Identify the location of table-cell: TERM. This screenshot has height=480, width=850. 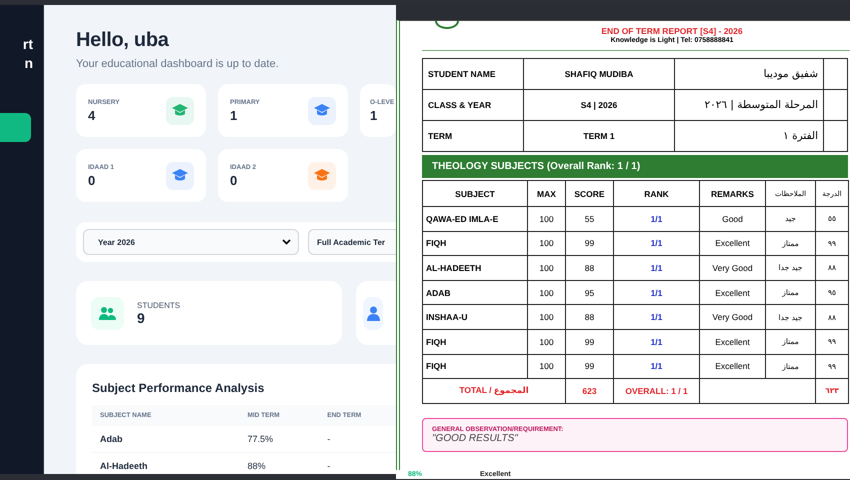
(473, 136).